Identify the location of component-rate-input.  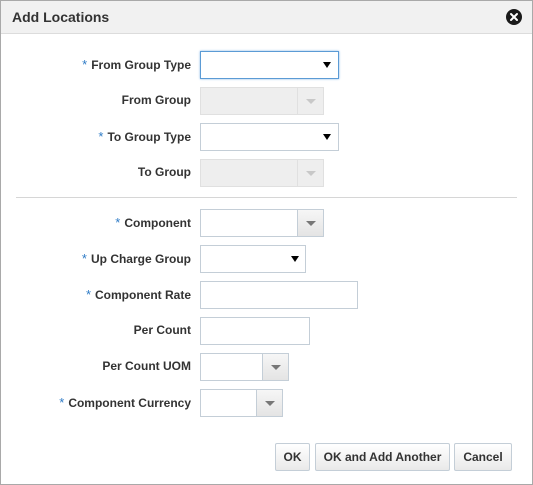
(279, 295).